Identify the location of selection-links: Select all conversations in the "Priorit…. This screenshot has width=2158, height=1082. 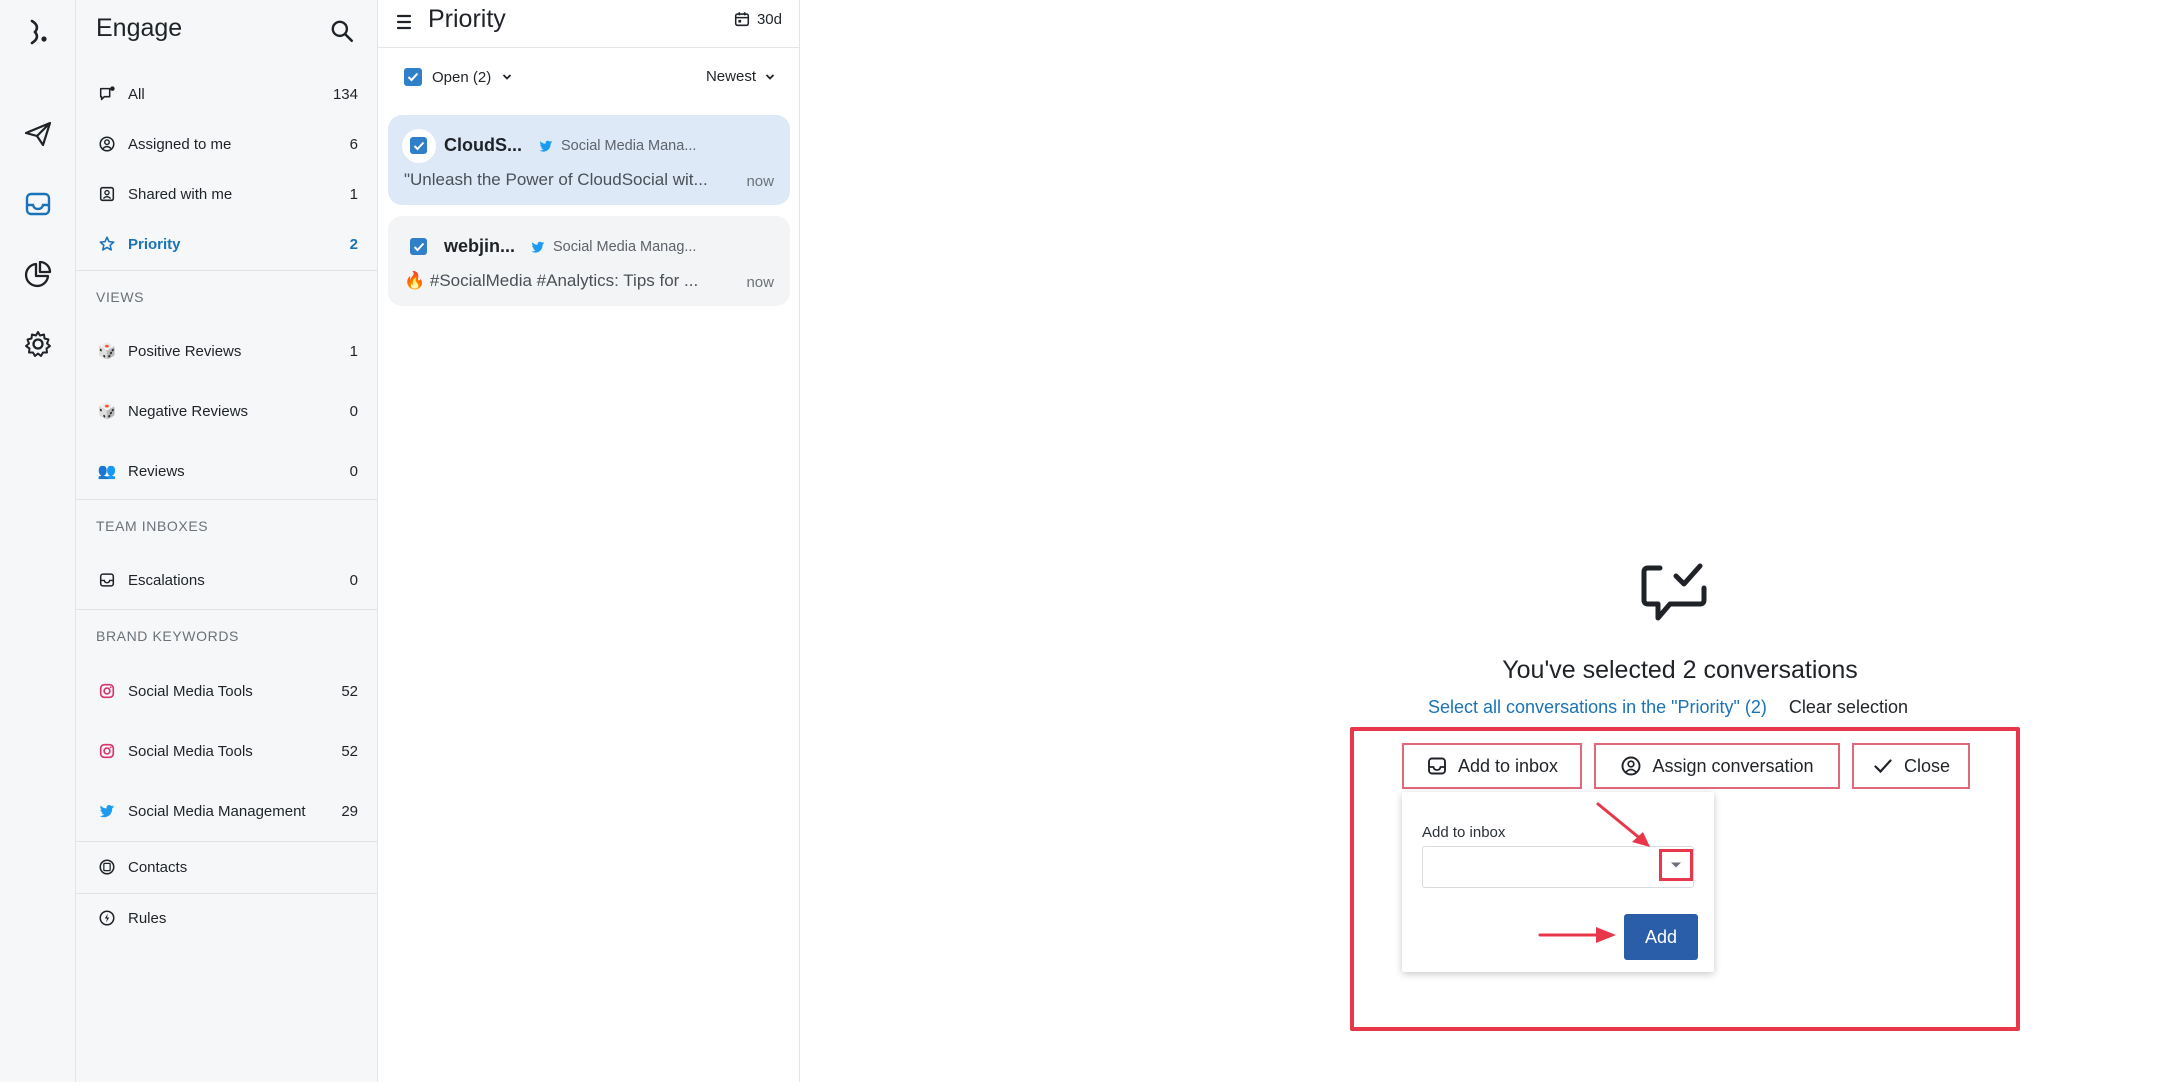
(1668, 707).